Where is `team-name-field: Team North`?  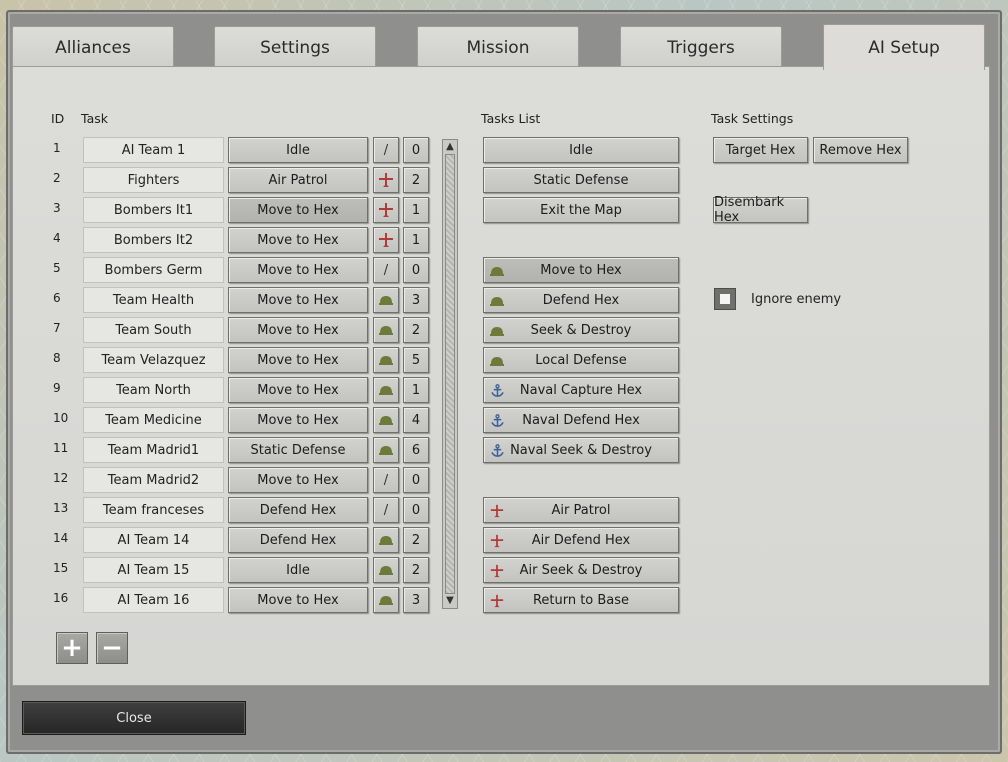 team-name-field: Team North is located at coordinates (153, 390).